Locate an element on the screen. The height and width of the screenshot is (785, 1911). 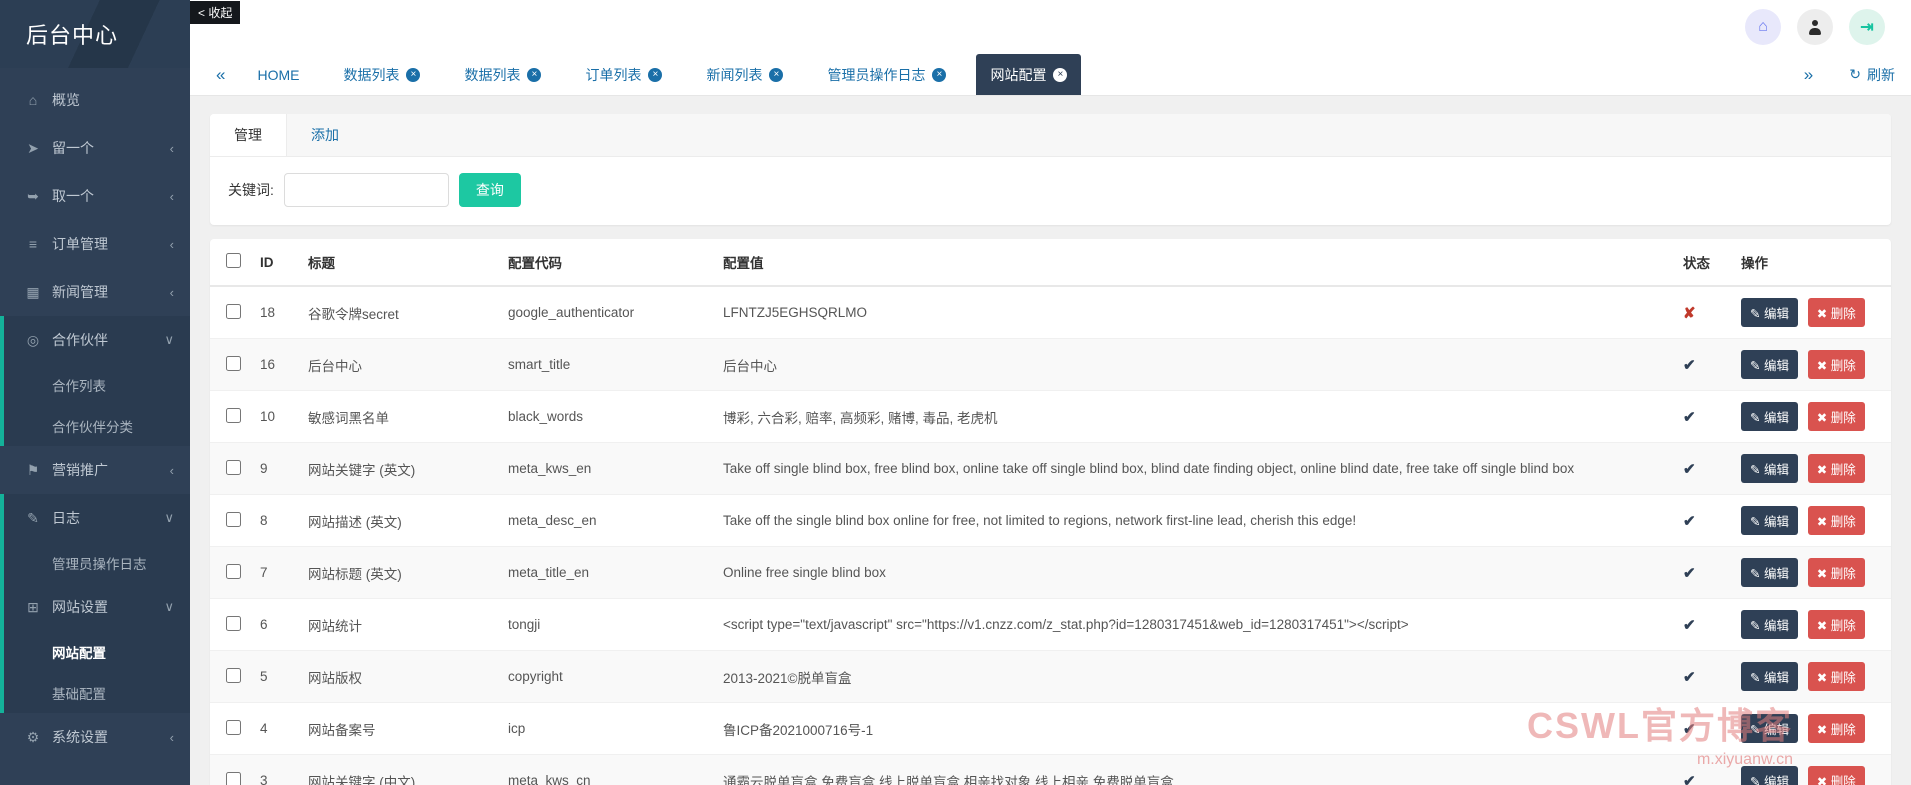
sidebar-item: 管理员操作日志 is located at coordinates (95, 562).